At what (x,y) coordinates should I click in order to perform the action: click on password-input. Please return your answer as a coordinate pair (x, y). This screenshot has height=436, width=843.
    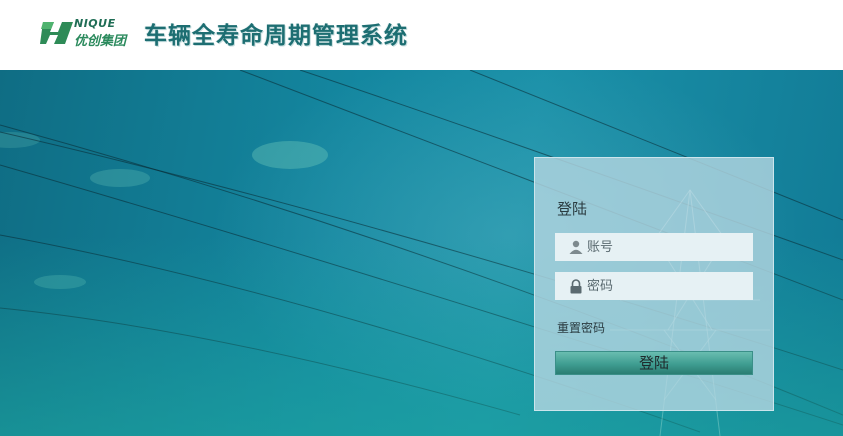
    Looking at the image, I should click on (667, 286).